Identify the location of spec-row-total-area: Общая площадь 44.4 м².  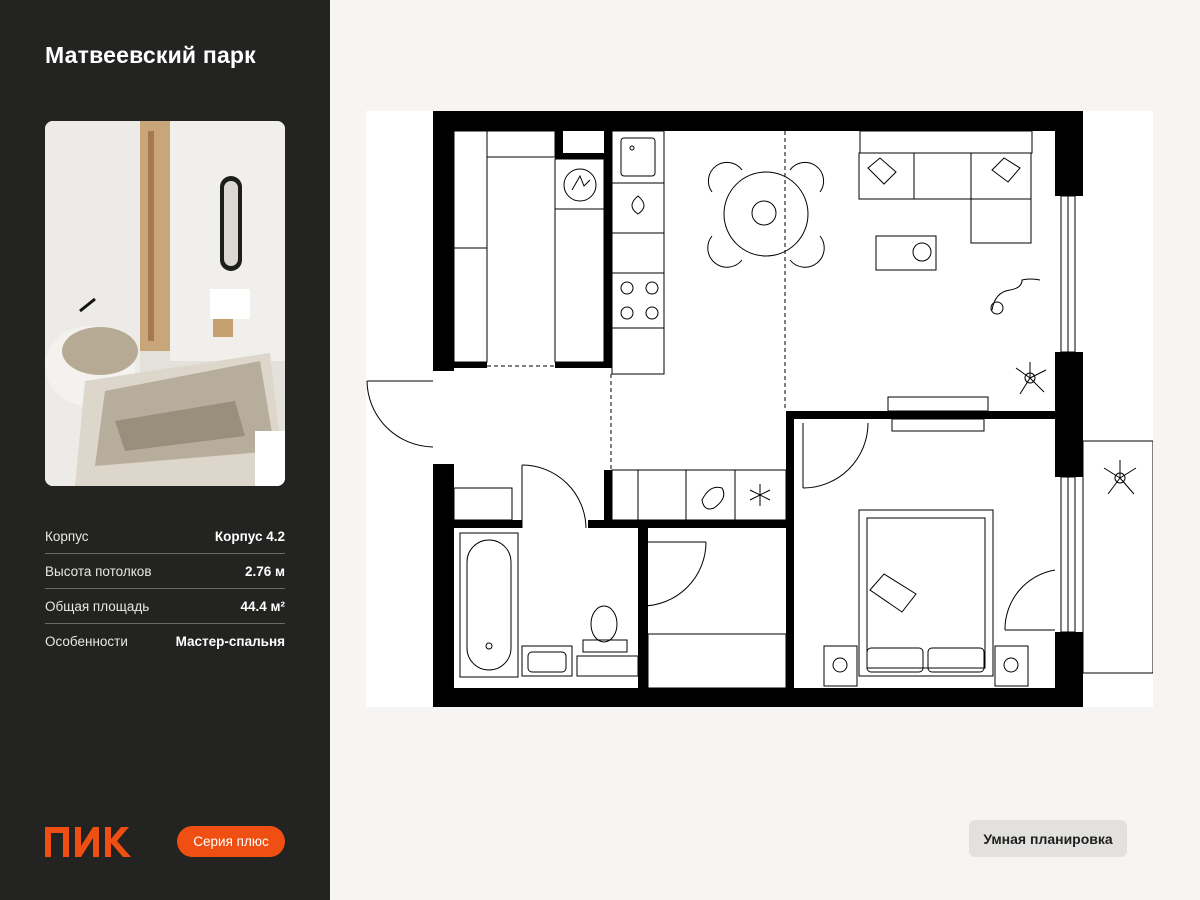
(165, 606).